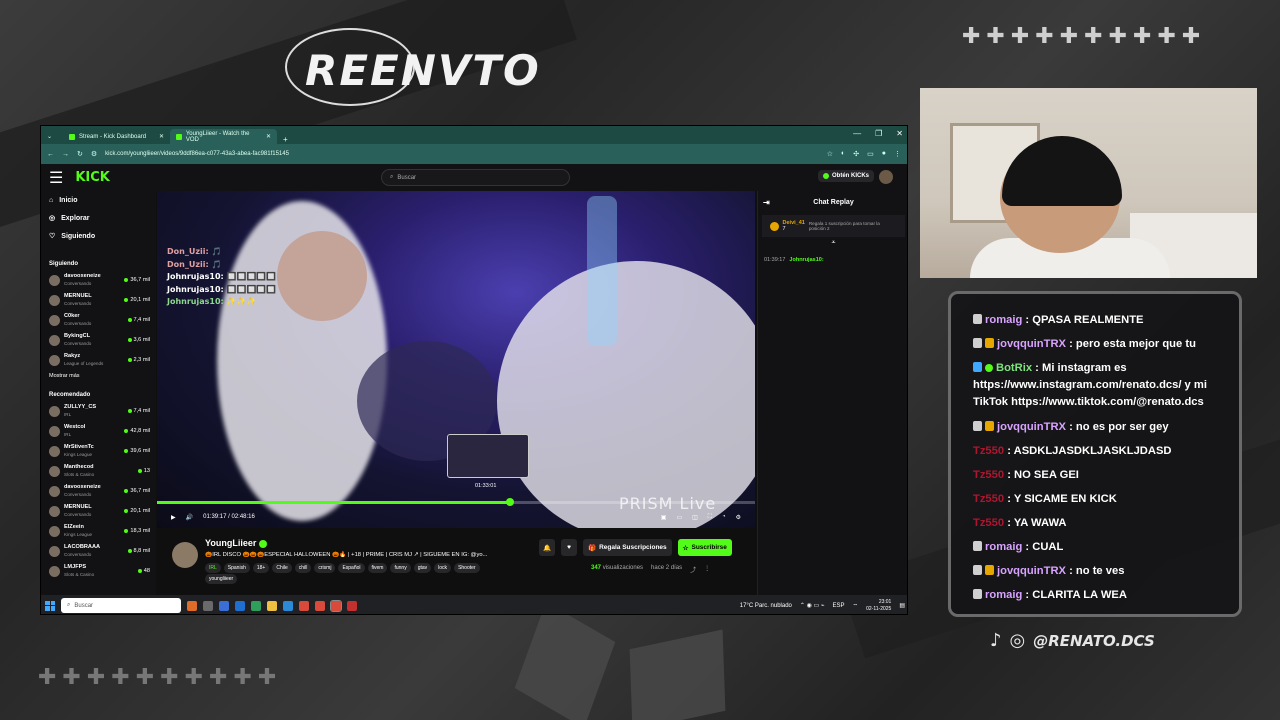  Describe the element at coordinates (897, 154) in the screenshot. I see `menu-dots-icon: ⋮` at that location.